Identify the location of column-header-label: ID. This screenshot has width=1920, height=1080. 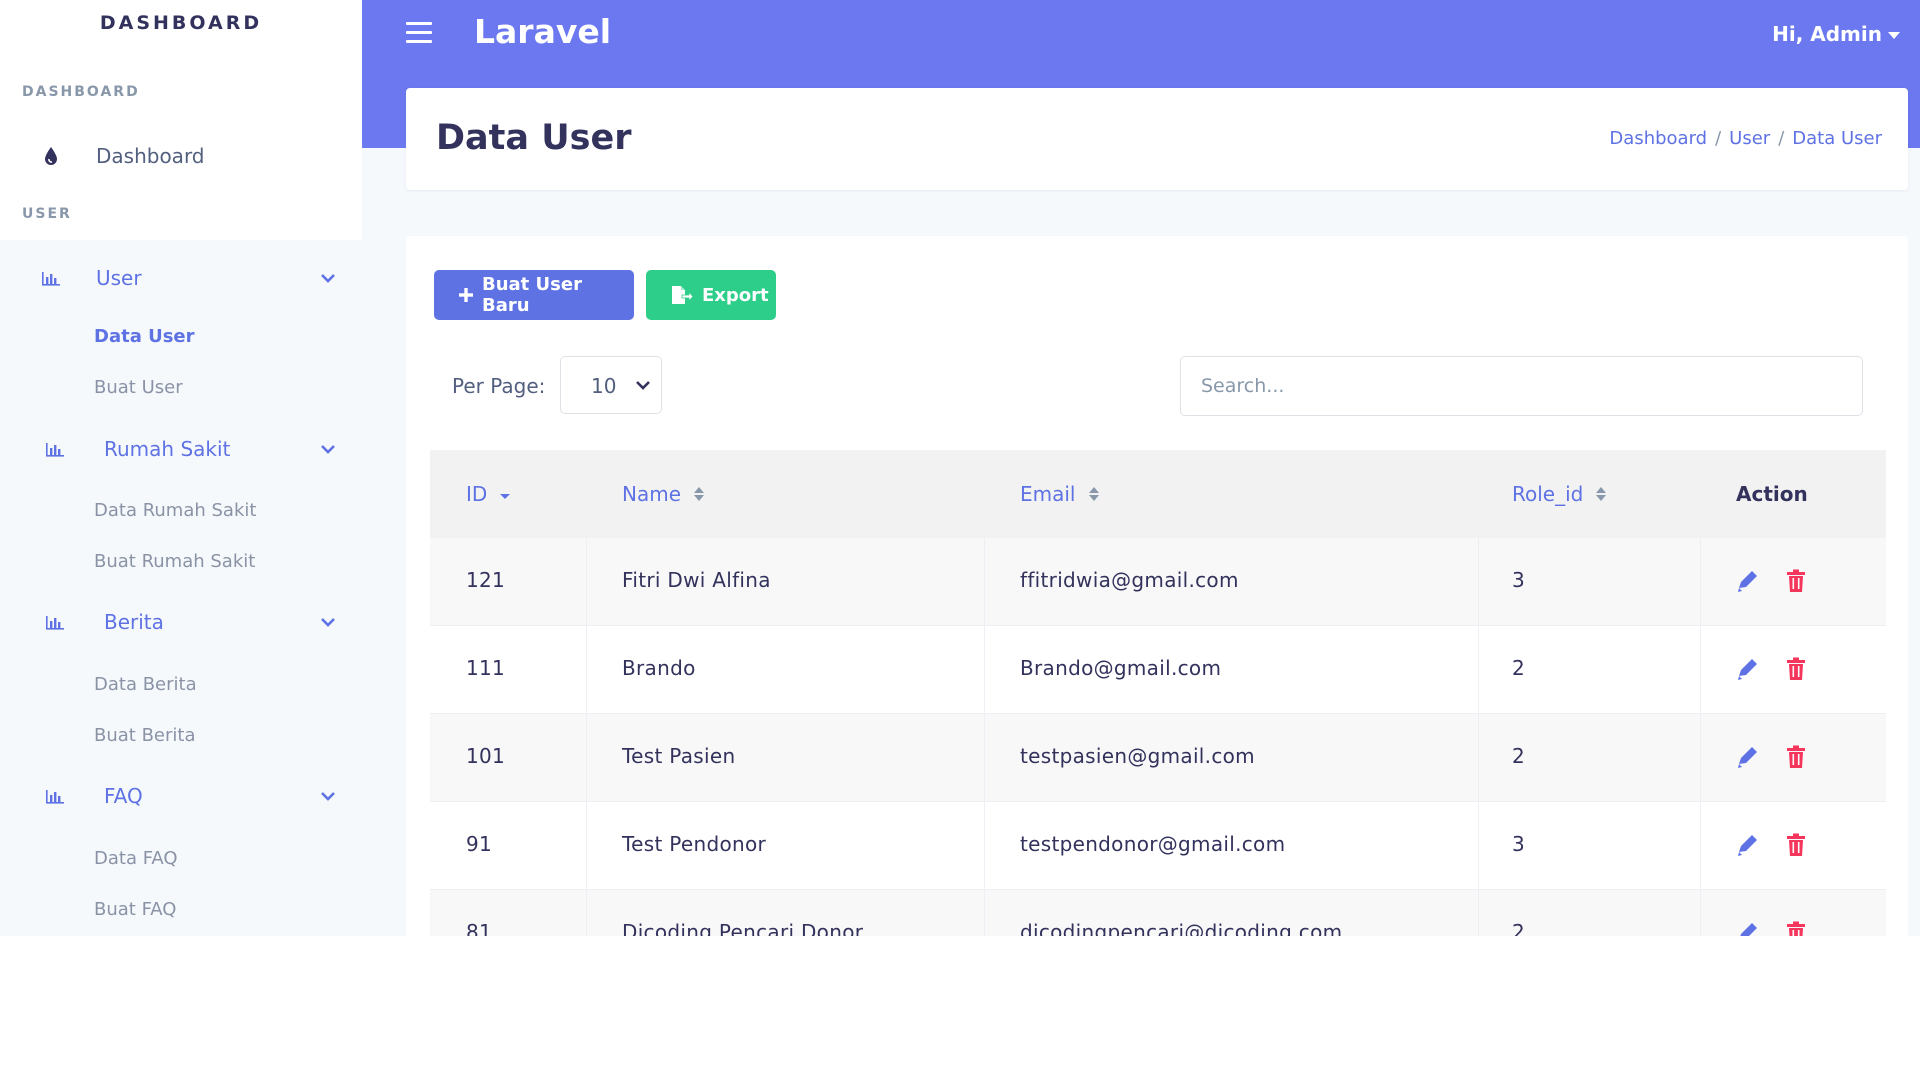
(477, 494).